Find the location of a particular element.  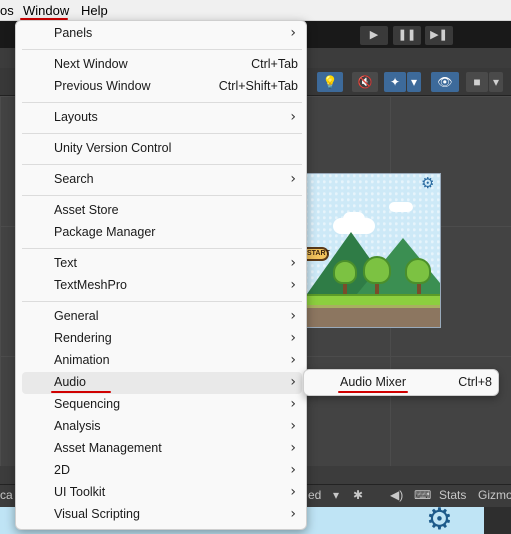

visibility-toggle-icon: 👁 is located at coordinates (445, 82).